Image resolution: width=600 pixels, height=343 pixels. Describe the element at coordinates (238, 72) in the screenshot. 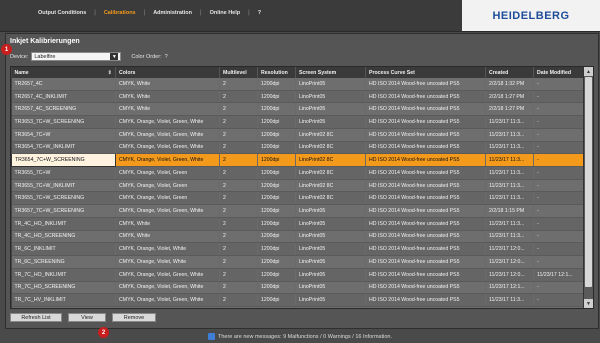

I see `column-header-multilevel: Multilevel` at that location.